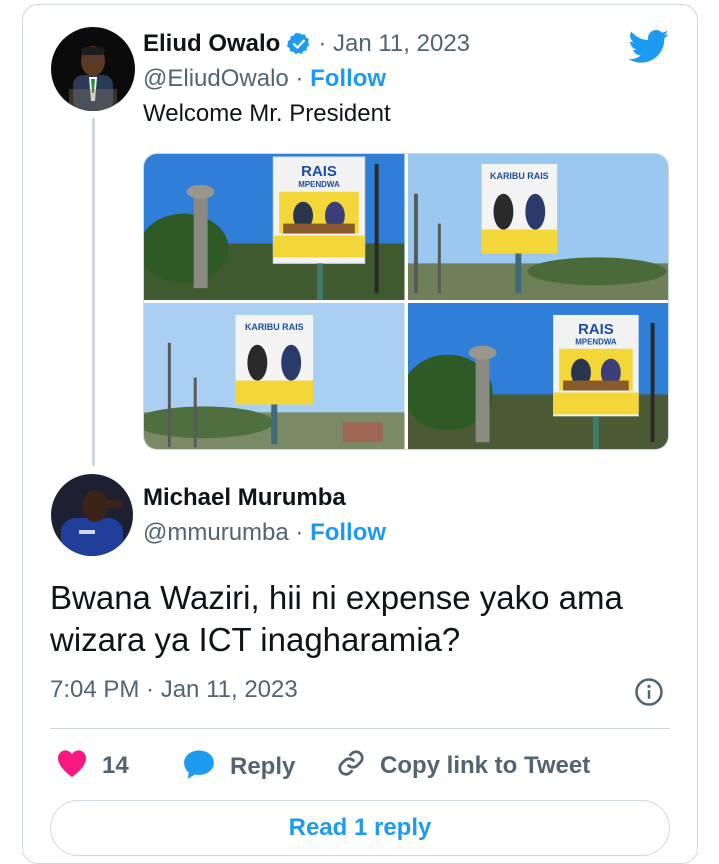 Image resolution: width=719 pixels, height=864 pixels. I want to click on link-icon, so click(351, 765).